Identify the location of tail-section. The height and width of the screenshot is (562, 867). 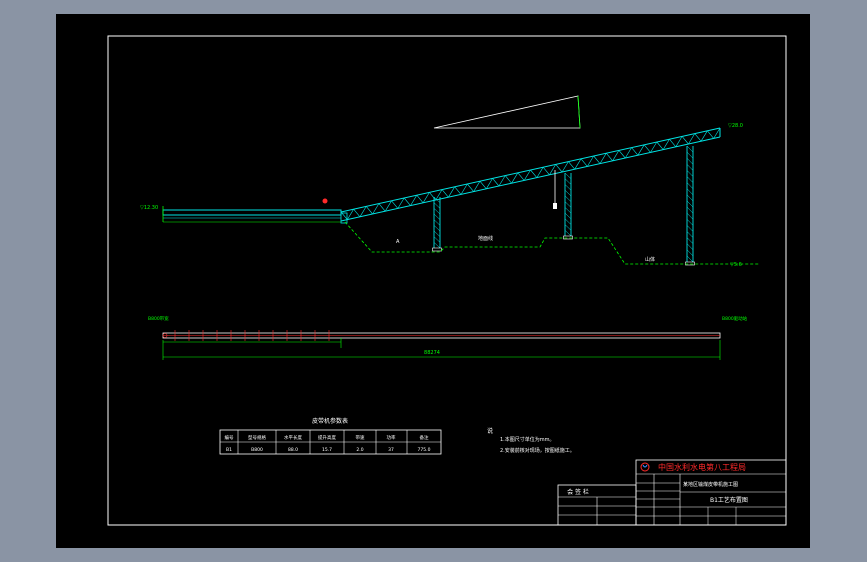
(255, 215).